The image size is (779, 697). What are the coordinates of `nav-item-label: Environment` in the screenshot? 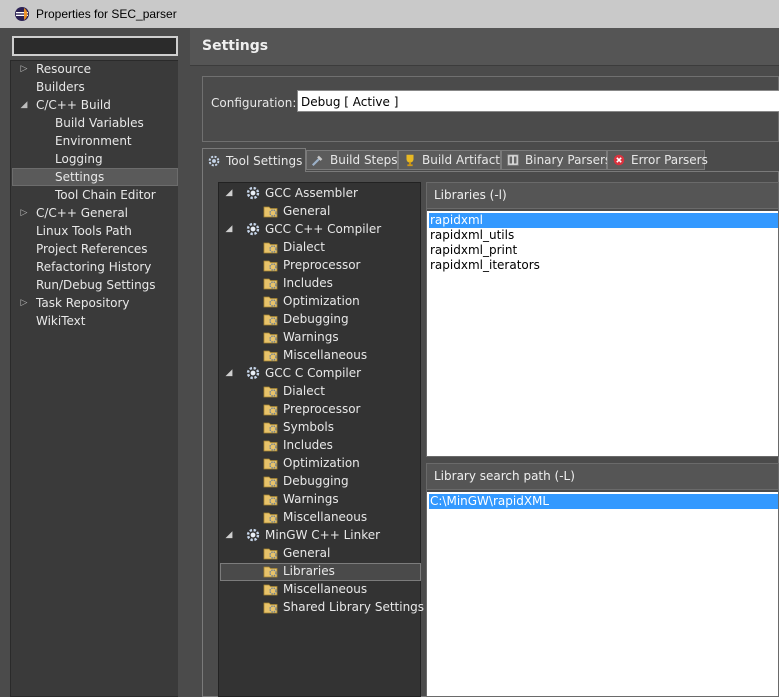 It's located at (93, 141).